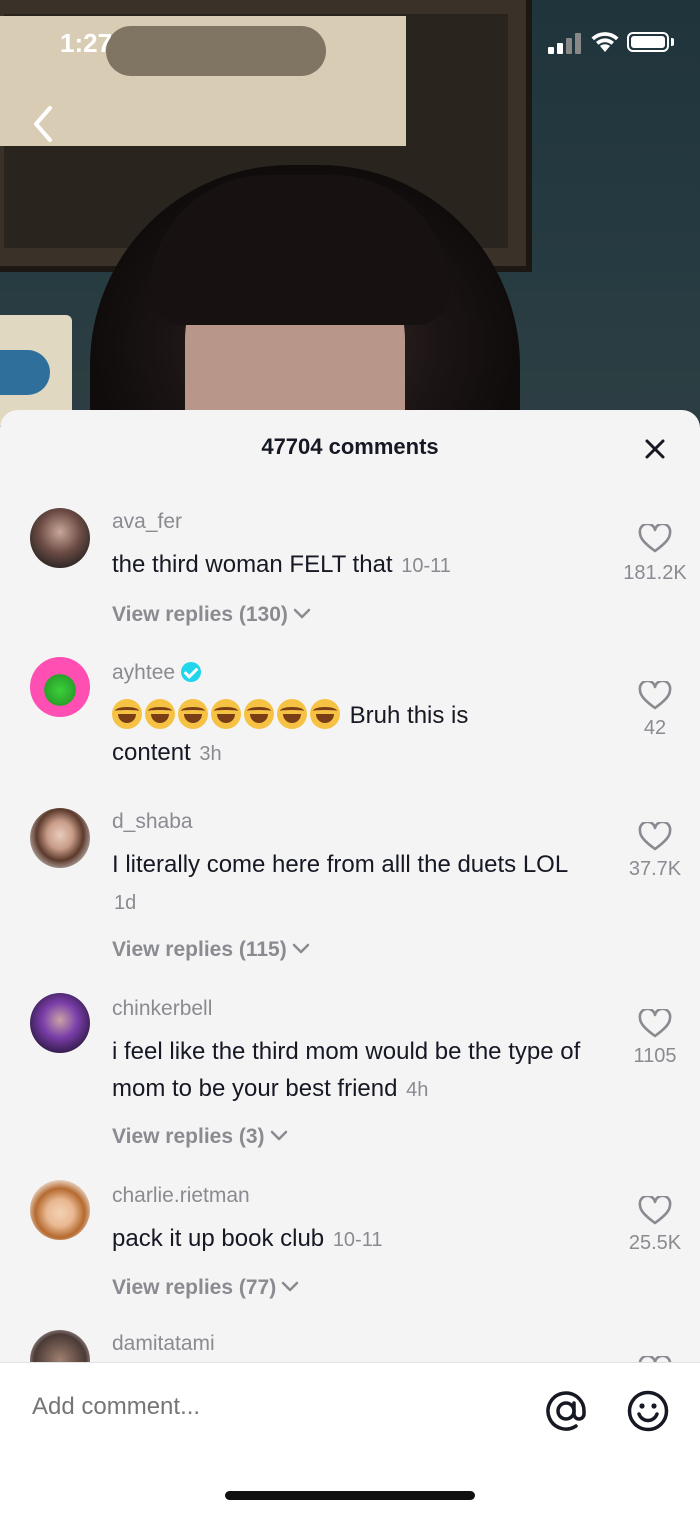 The height and width of the screenshot is (1516, 700). What do you see at coordinates (181, 1196) in the screenshot?
I see `comment-username: charlie.rietman` at bounding box center [181, 1196].